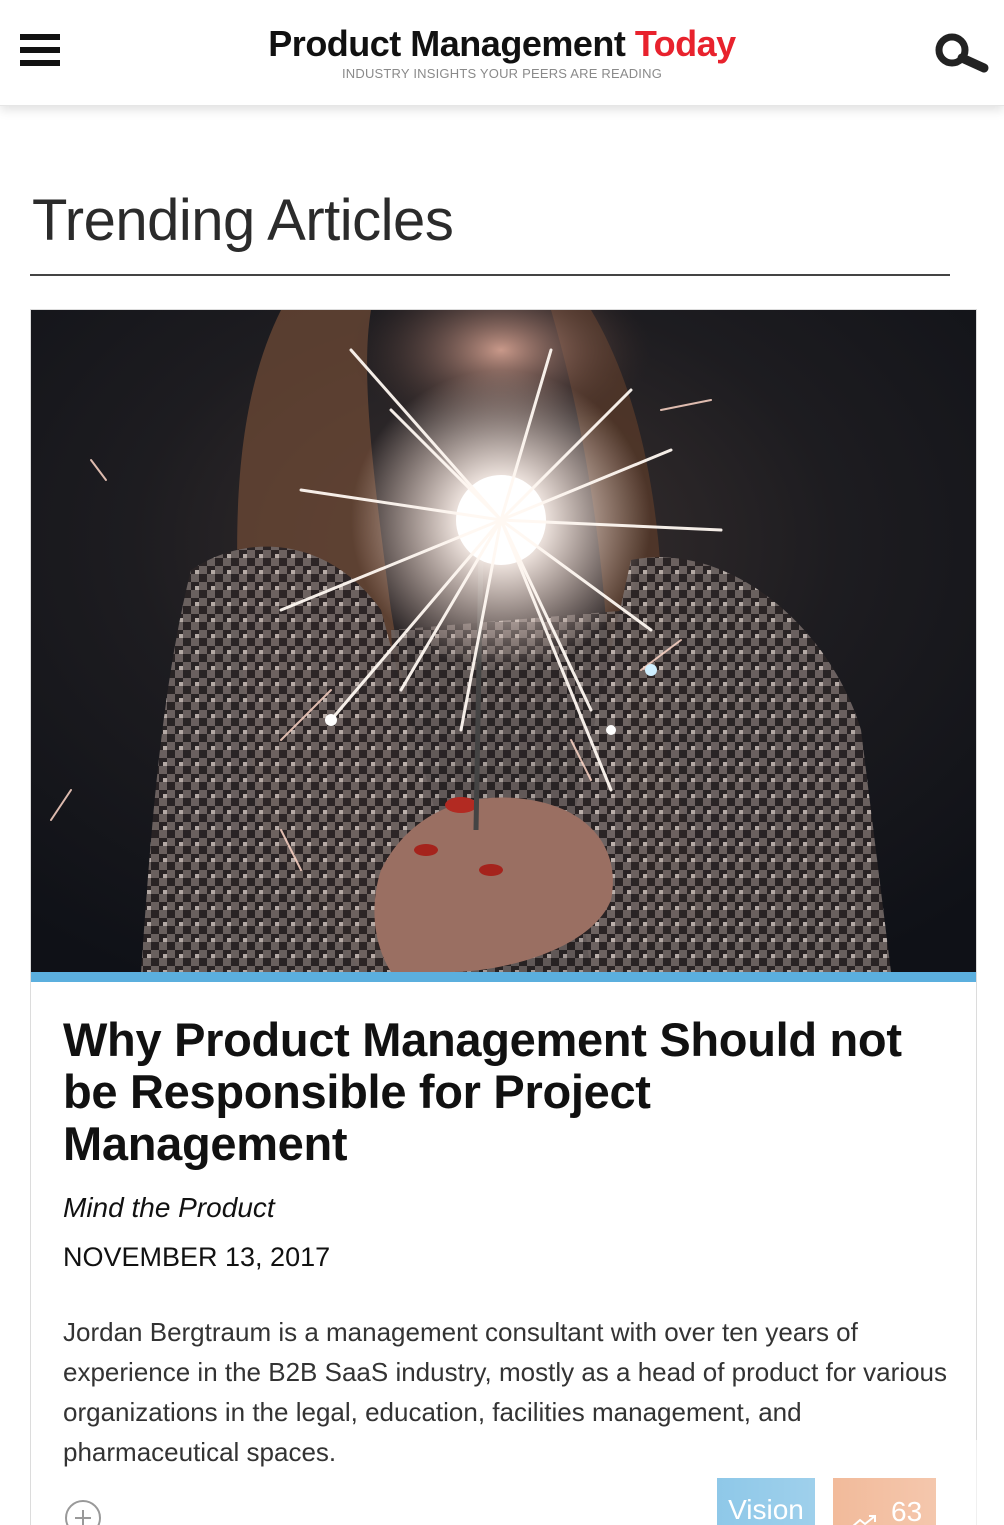 The image size is (1004, 1525). Describe the element at coordinates (169, 1208) in the screenshot. I see `article-source: Mind the Product` at that location.